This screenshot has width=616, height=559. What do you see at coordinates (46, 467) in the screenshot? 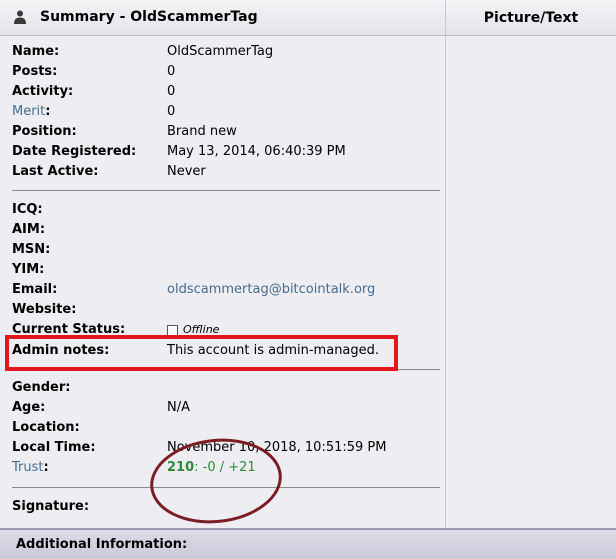
I see `trust-colon: :` at bounding box center [46, 467].